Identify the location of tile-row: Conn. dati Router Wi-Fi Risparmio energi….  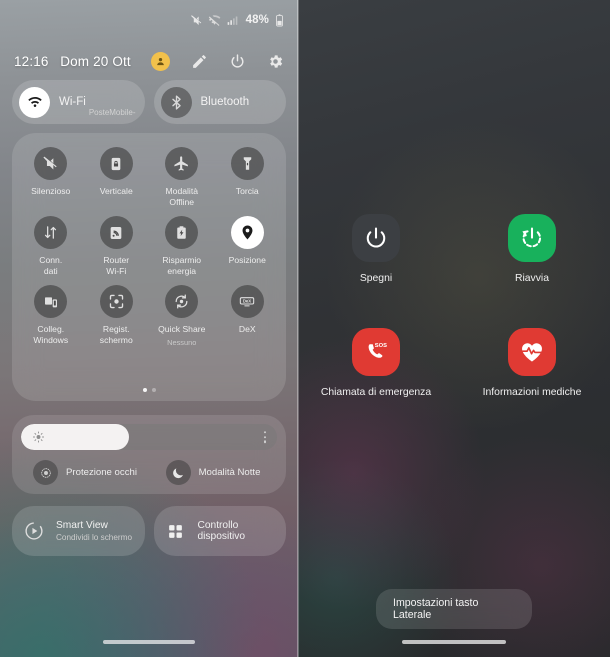
(149, 246).